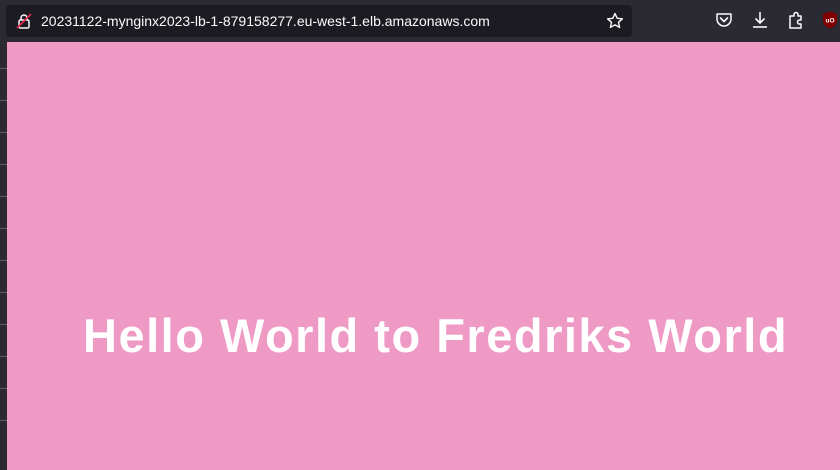 Image resolution: width=840 pixels, height=470 pixels. Describe the element at coordinates (24, 21) in the screenshot. I see `lock-warning-icon` at that location.